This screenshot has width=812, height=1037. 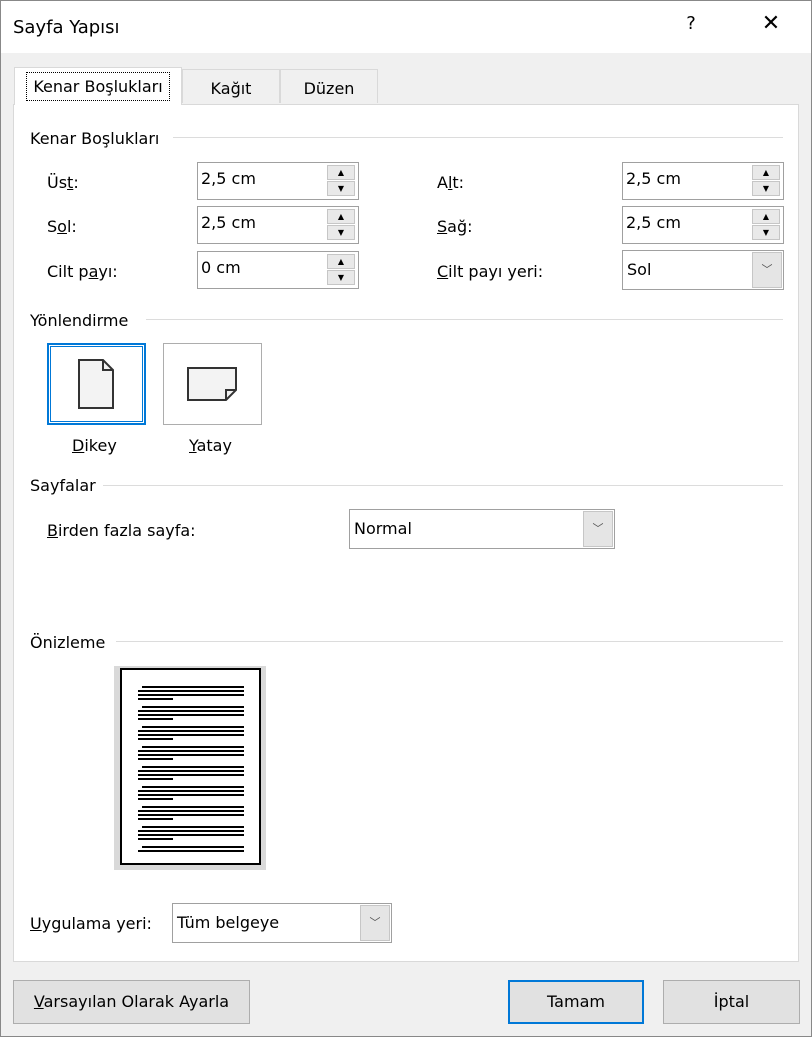 I want to click on right-margin-spinner: 2,5 cm ▲ ▼, so click(x=703, y=225).